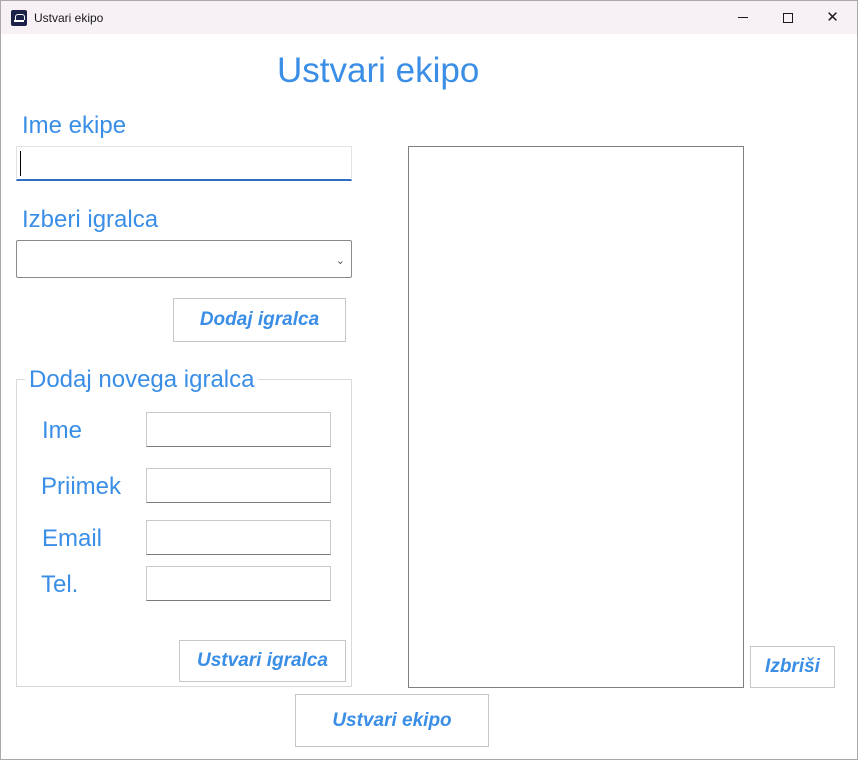  I want to click on add-player-button: Dodaj igralca, so click(259, 320).